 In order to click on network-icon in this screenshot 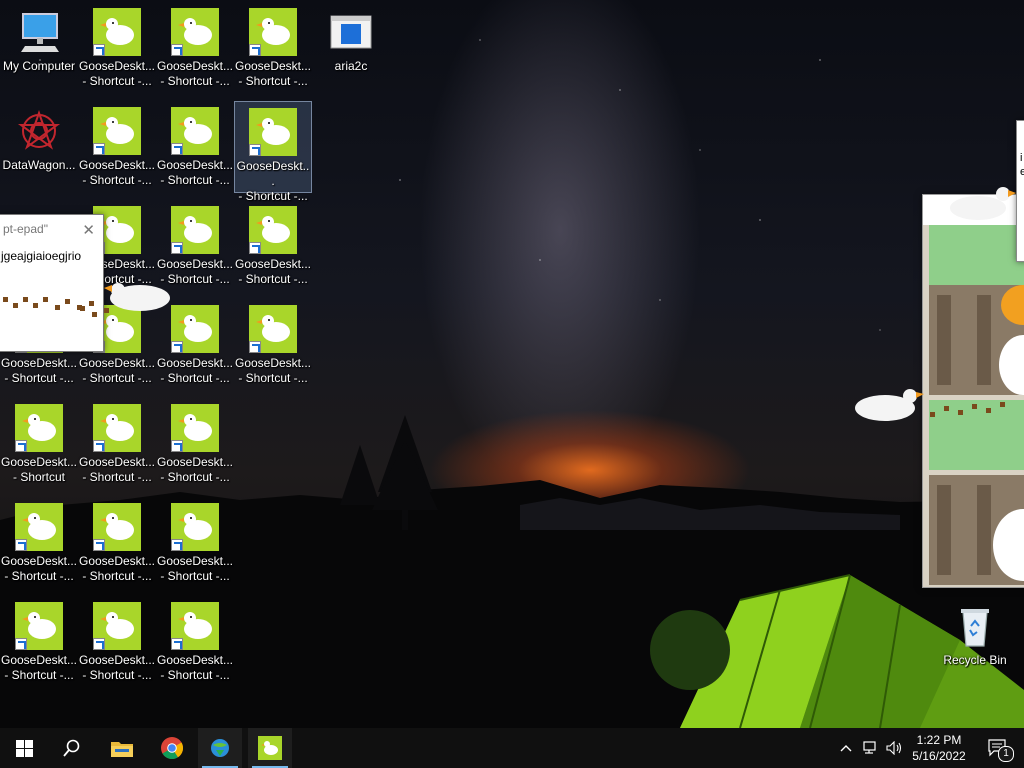, I will do `click(869, 747)`.